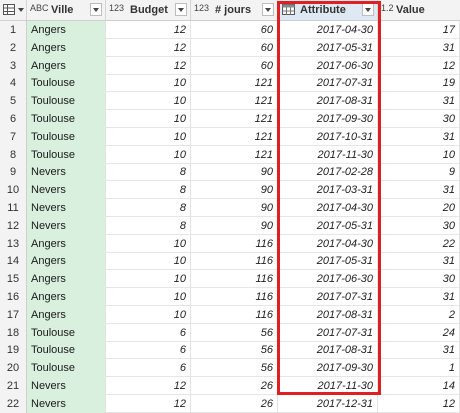  Describe the element at coordinates (419, 243) in the screenshot. I see `cell-value: 22` at that location.